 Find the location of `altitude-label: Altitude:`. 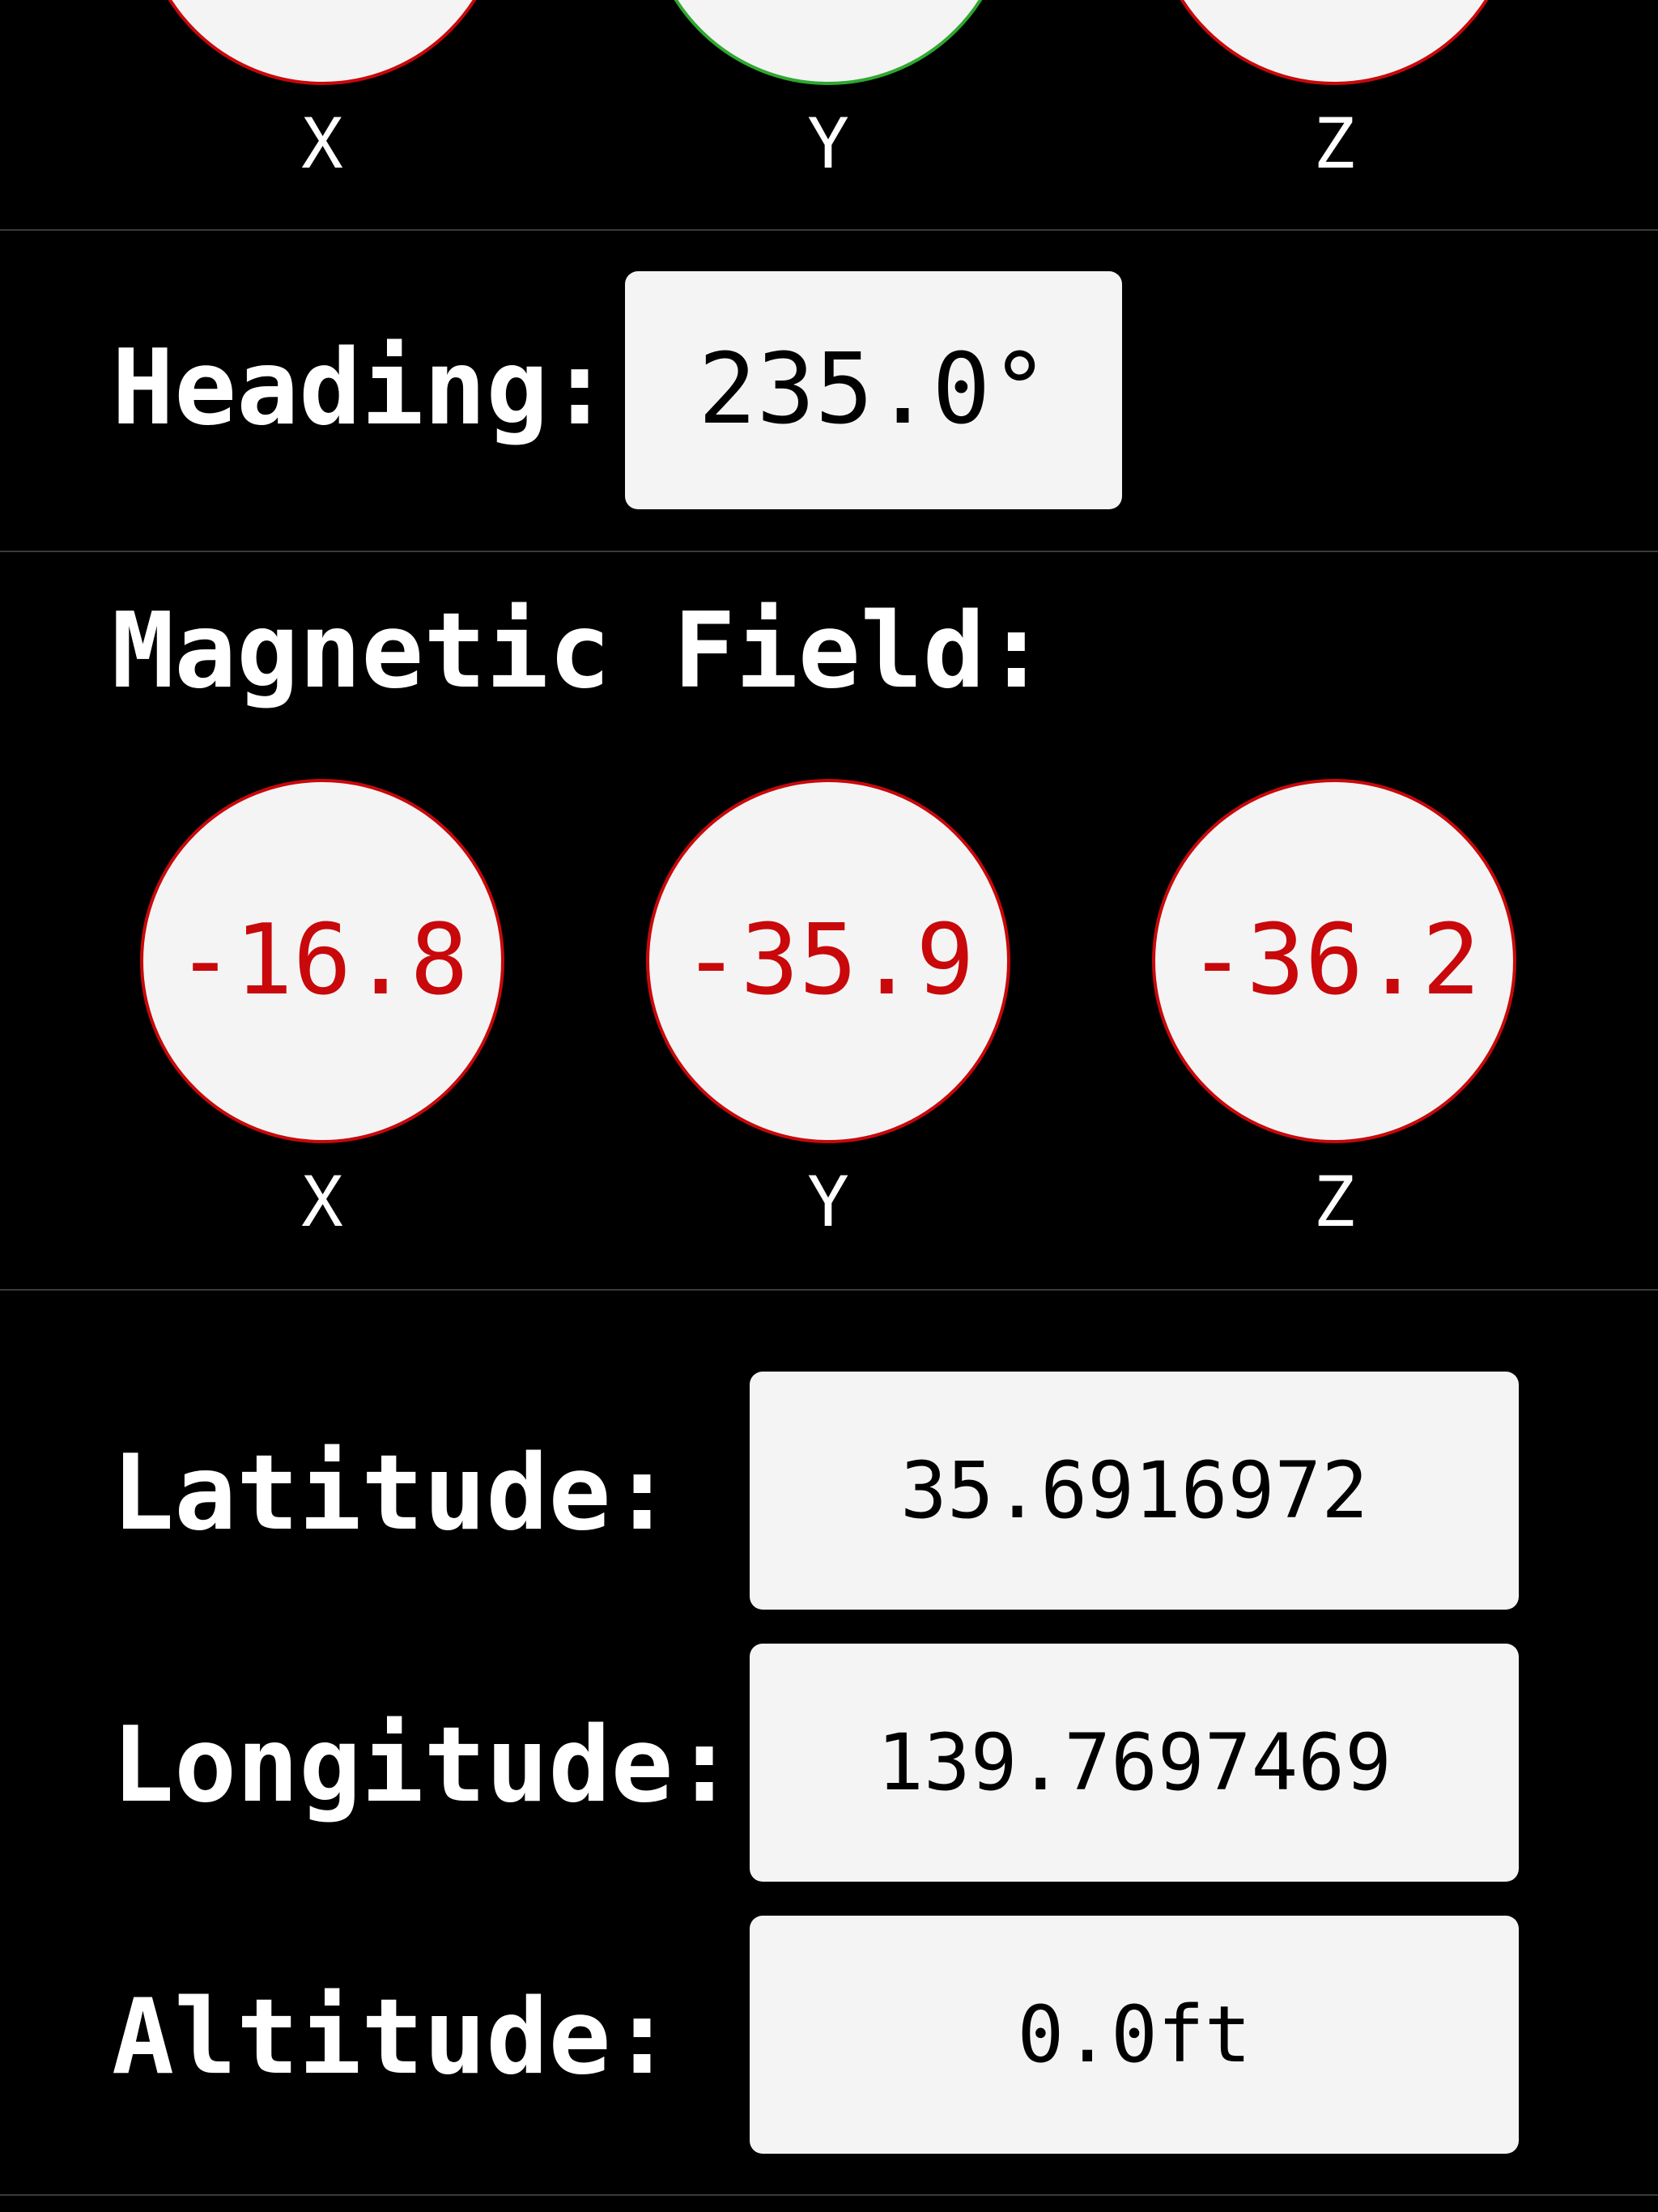

altitude-label: Altitude: is located at coordinates (393, 2038).